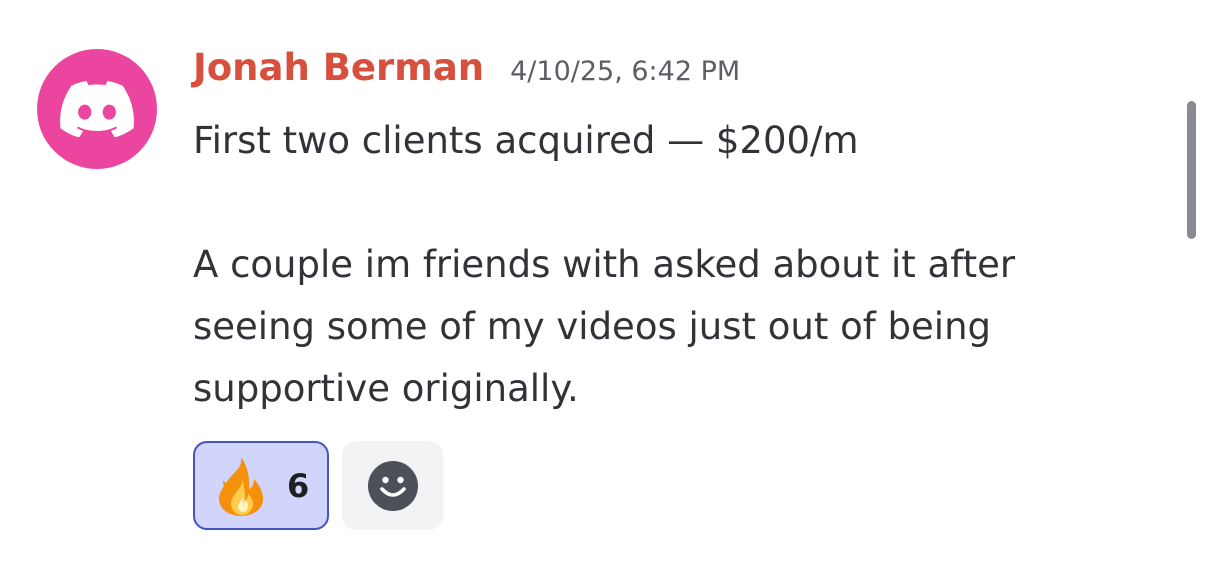 The height and width of the screenshot is (576, 1206). Describe the element at coordinates (1191, 170) in the screenshot. I see `scrollbar-thumb` at that location.